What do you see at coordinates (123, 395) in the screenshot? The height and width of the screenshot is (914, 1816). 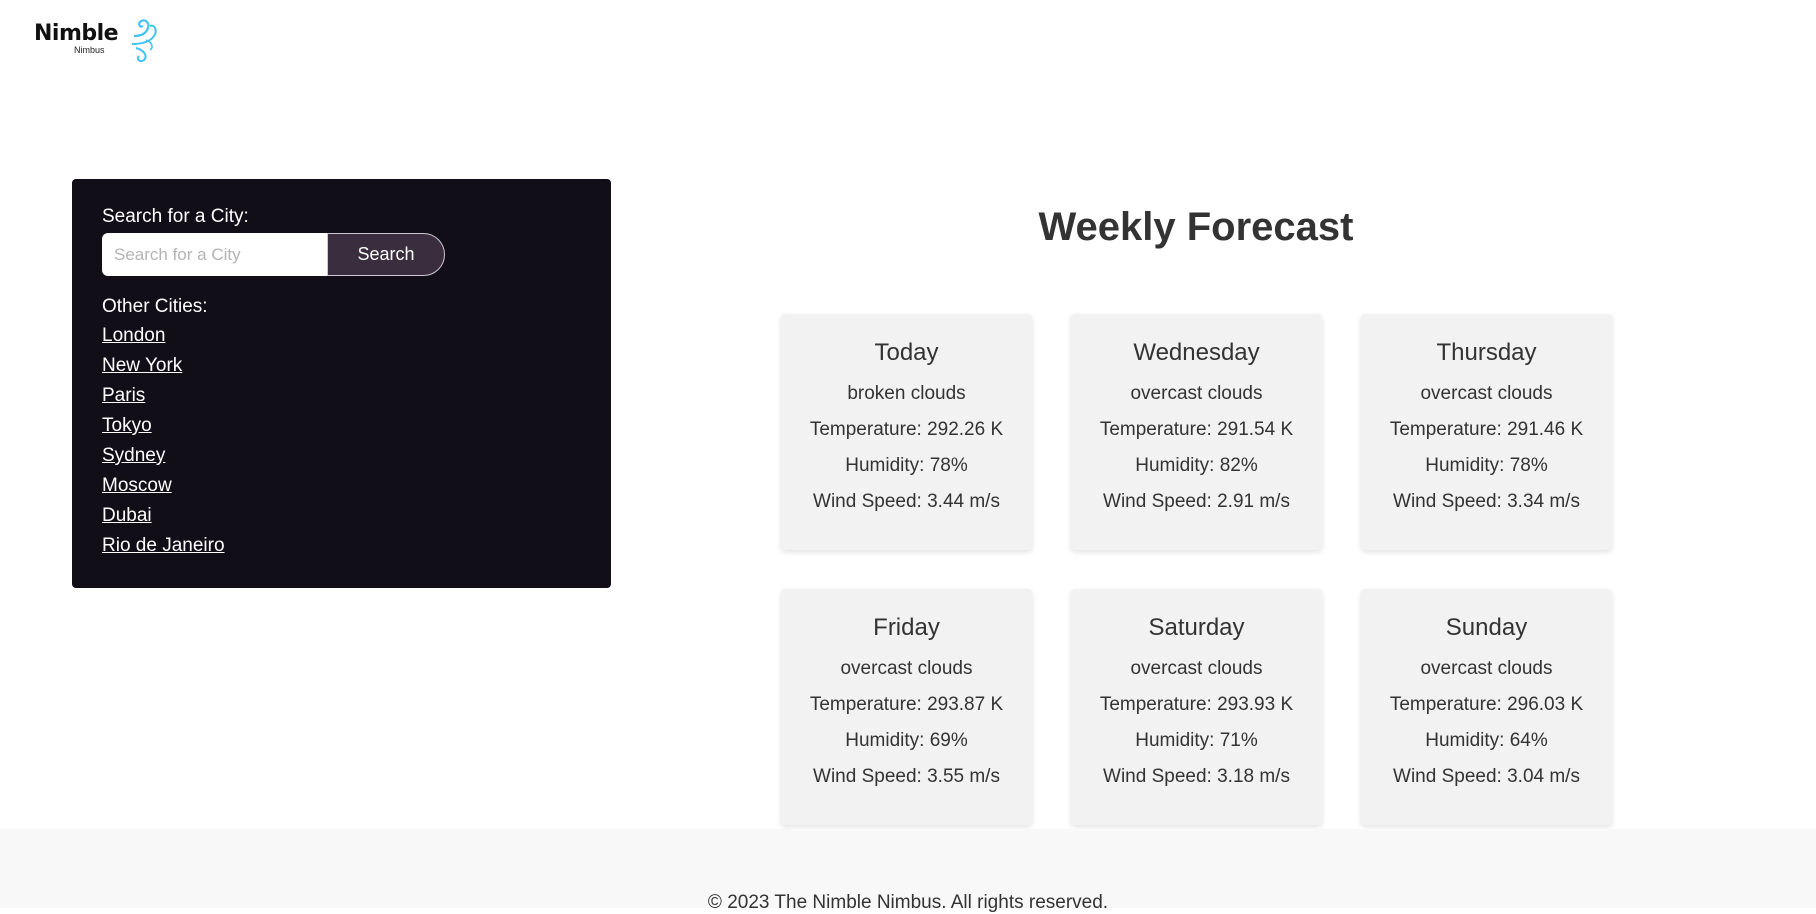 I see `city-link-paris: Paris` at bounding box center [123, 395].